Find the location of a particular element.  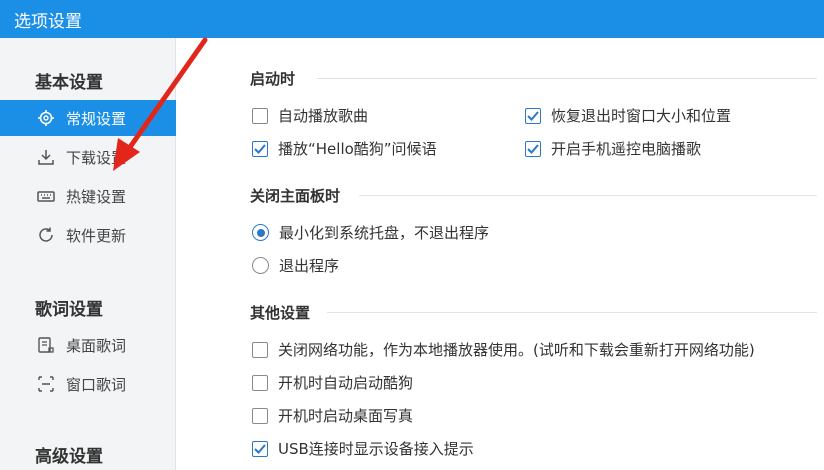

section-title-close-panel: 关闭主面板时 is located at coordinates (295, 196).